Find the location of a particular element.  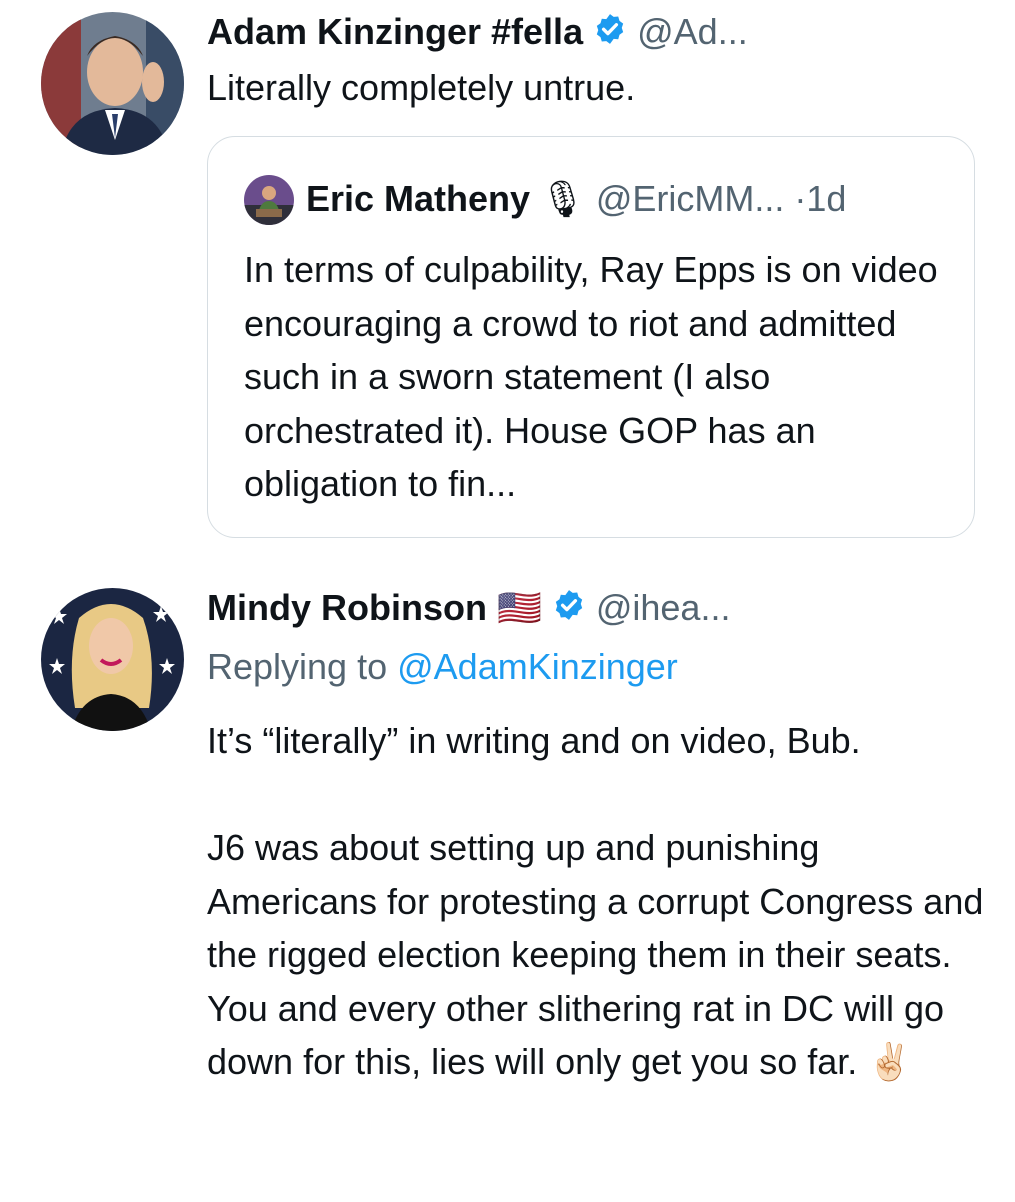

replying-to-handle-link: @AdamKinzinger is located at coordinates (537, 666).